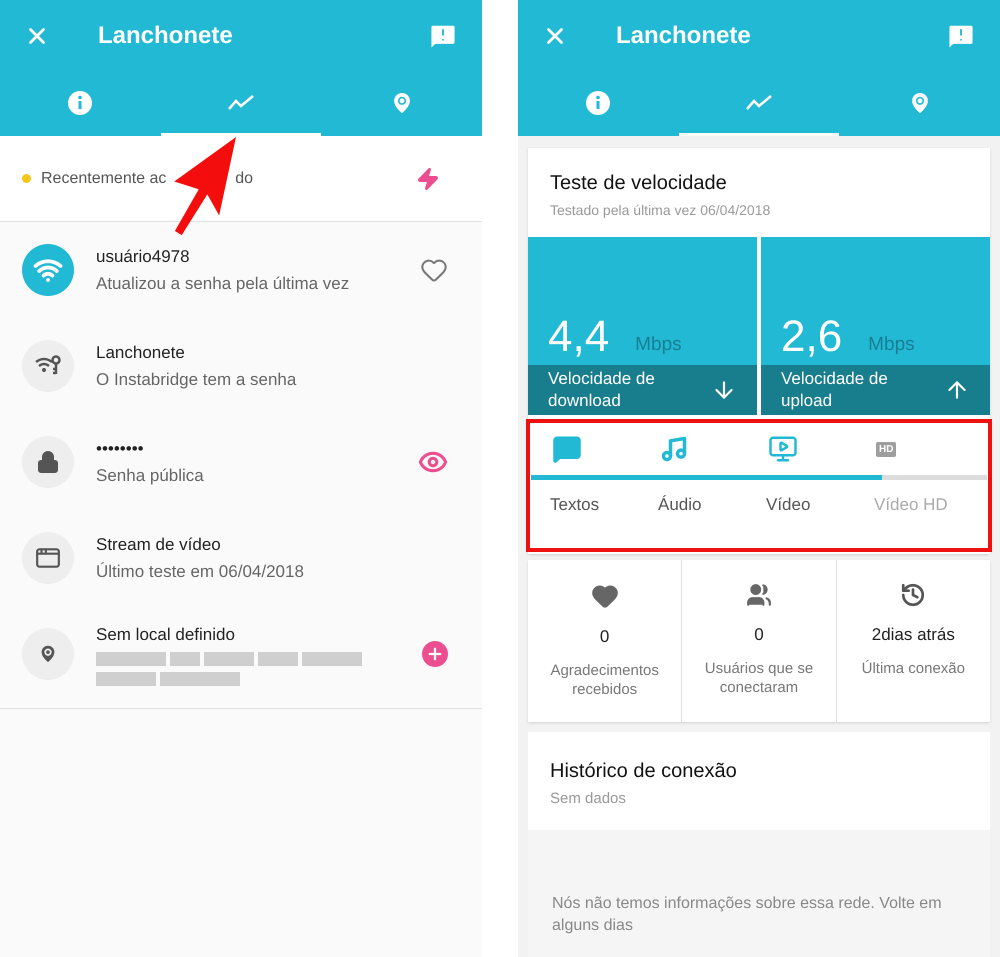  Describe the element at coordinates (604, 680) in the screenshot. I see `stat-label: Agradecimentos recebidos` at that location.